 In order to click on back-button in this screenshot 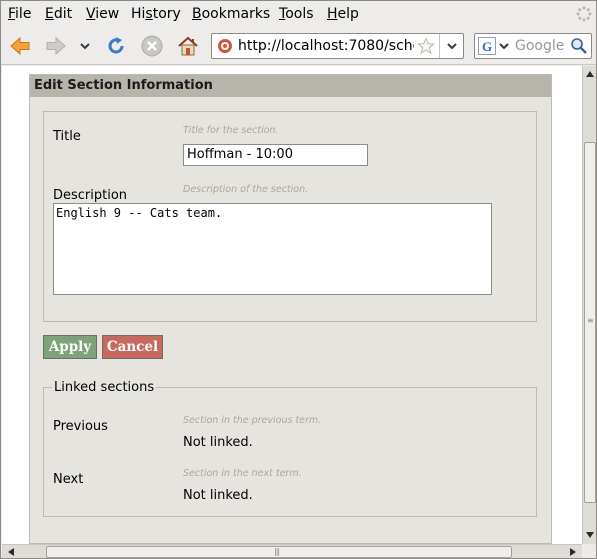, I will do `click(20, 46)`.